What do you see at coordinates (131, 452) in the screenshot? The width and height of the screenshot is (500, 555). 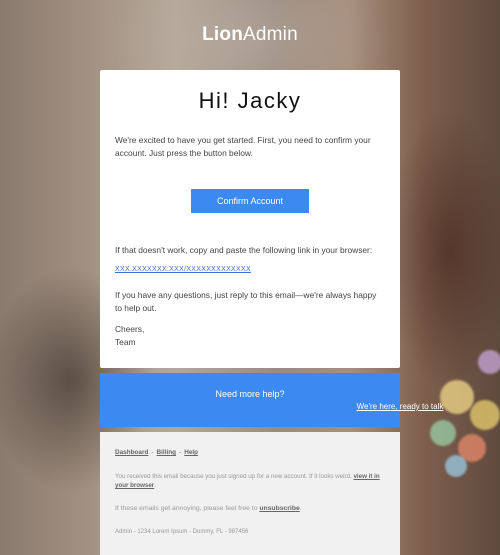 I see `footer-link-dashboard: Dashboard` at bounding box center [131, 452].